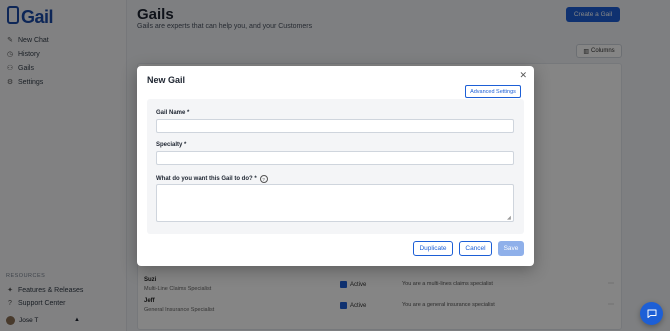  What do you see at coordinates (171, 145) in the screenshot?
I see `specialty-label: Specialty *` at bounding box center [171, 145].